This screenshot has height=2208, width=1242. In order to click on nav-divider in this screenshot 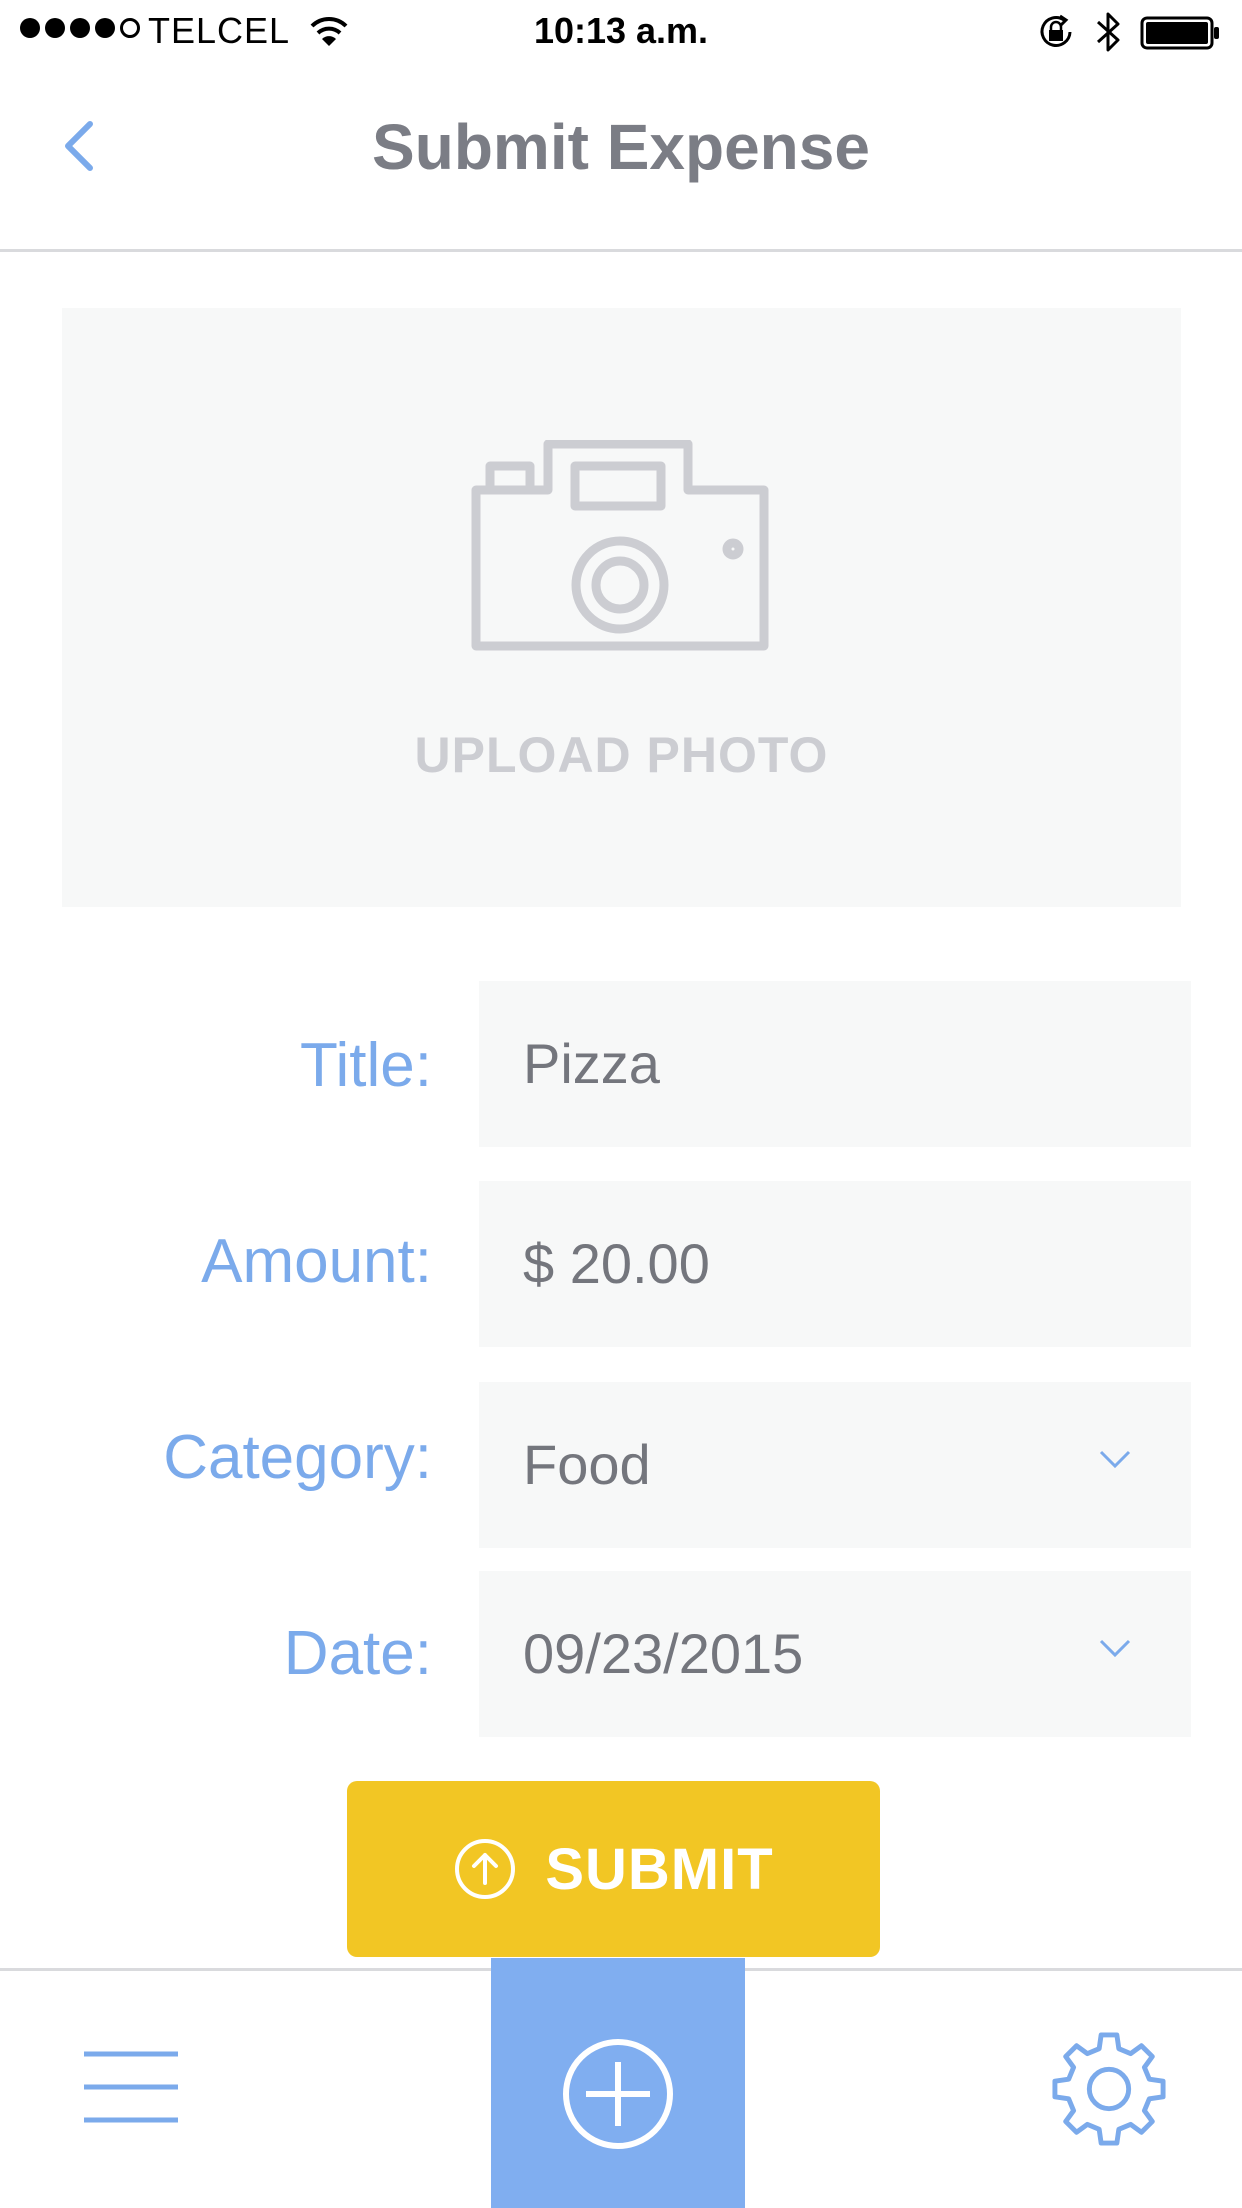, I will do `click(621, 250)`.